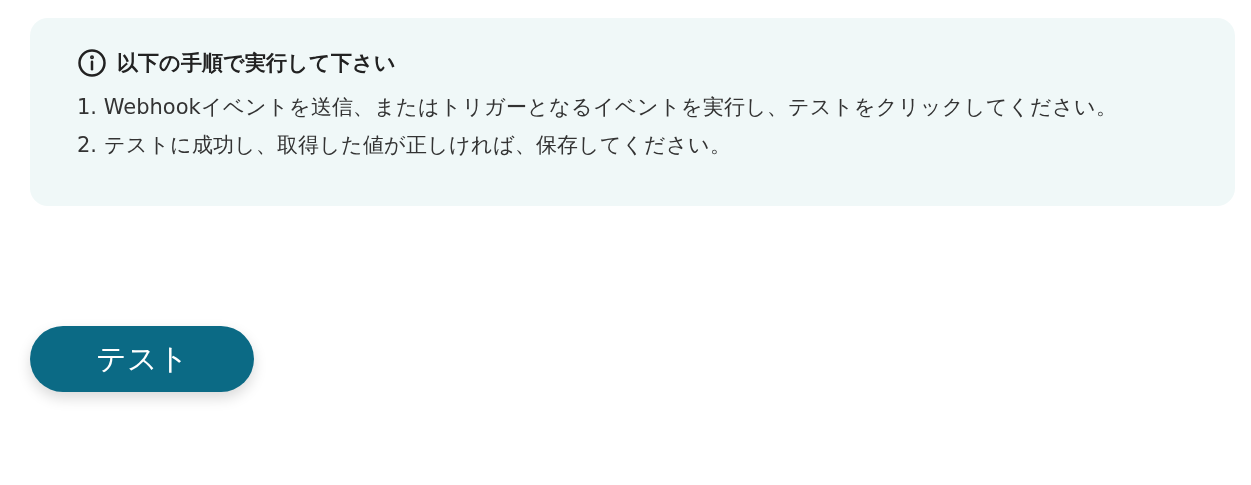  Describe the element at coordinates (256, 63) in the screenshot. I see `notice-title: 以下の手順で実行して下さい` at that location.